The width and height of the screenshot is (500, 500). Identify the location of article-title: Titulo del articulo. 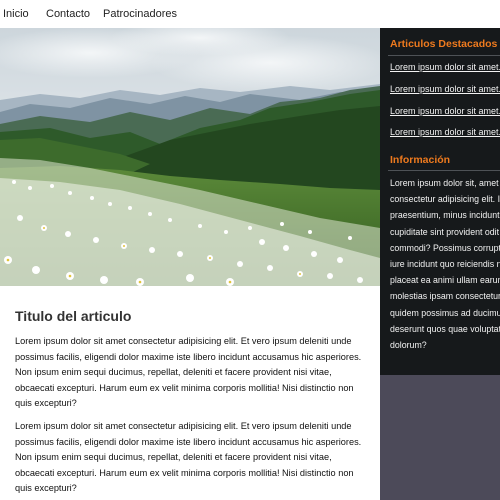
(73, 316).